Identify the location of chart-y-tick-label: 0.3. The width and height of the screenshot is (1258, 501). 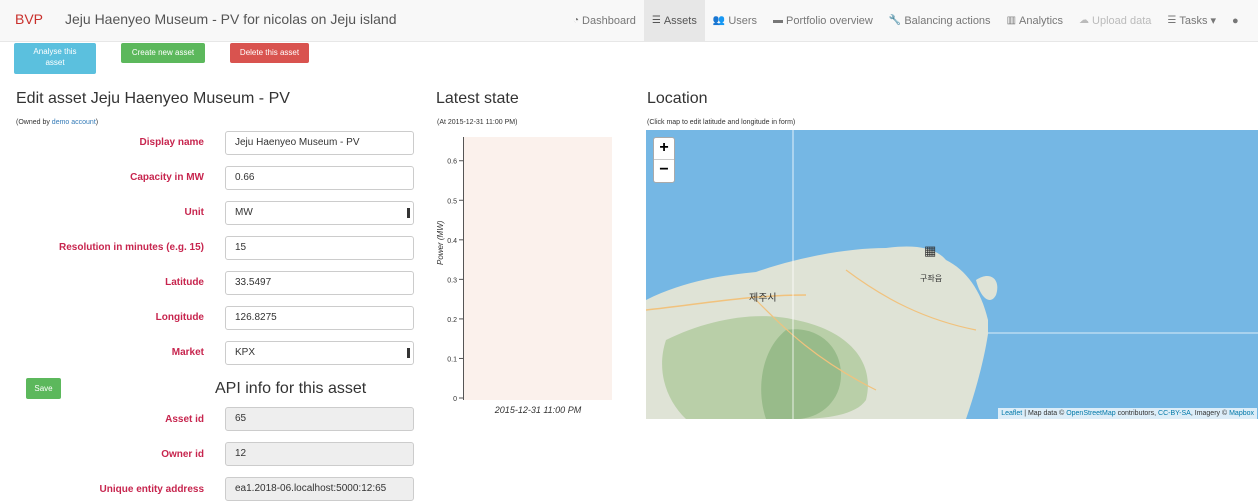
(452, 280).